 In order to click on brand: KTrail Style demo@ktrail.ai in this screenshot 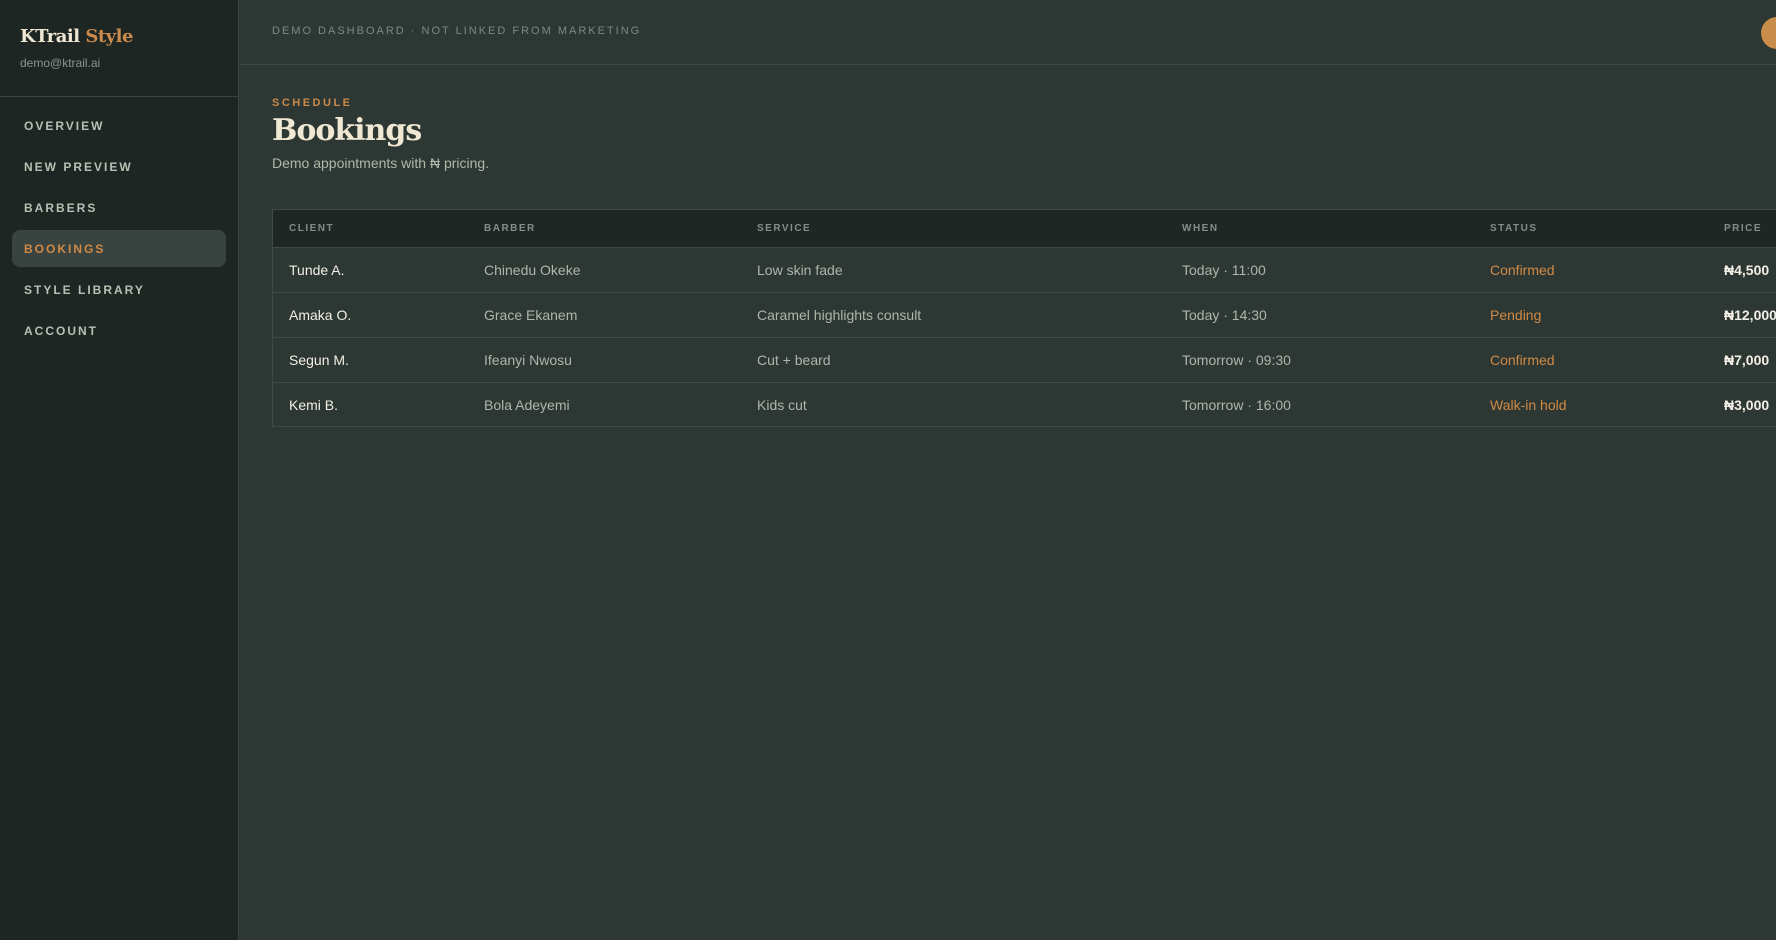, I will do `click(119, 48)`.